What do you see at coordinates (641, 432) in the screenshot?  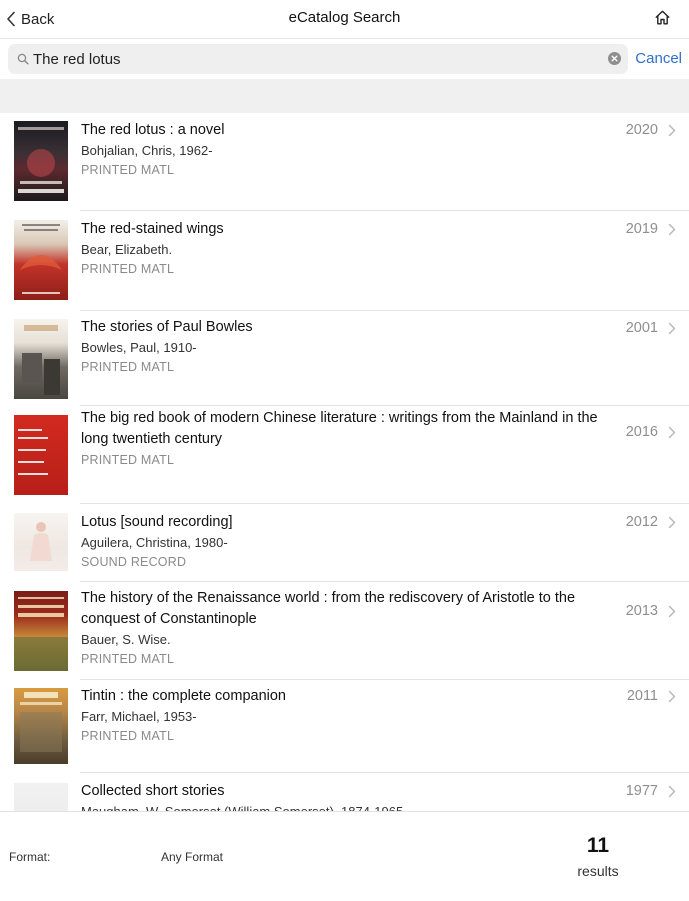 I see `result-year: 2016` at bounding box center [641, 432].